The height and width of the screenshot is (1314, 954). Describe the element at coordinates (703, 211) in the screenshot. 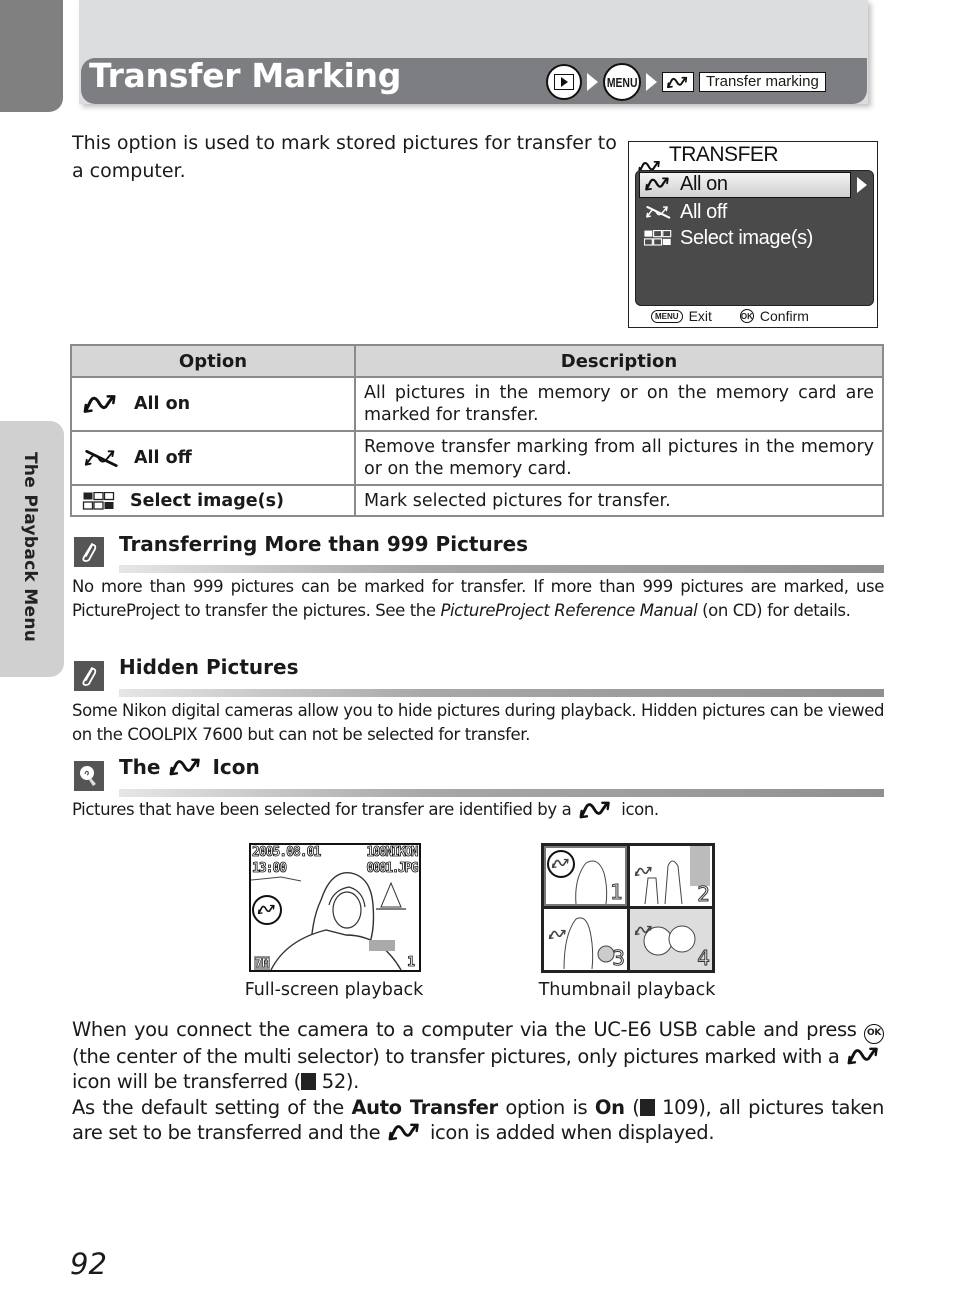

I see `lcd-menu-item-label: All off` at that location.